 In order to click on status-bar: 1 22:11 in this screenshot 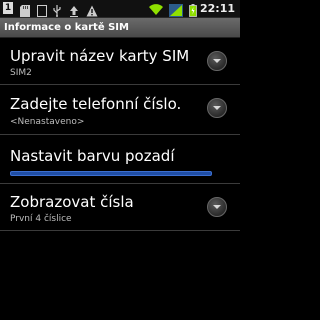, I will do `click(120, 9)`.